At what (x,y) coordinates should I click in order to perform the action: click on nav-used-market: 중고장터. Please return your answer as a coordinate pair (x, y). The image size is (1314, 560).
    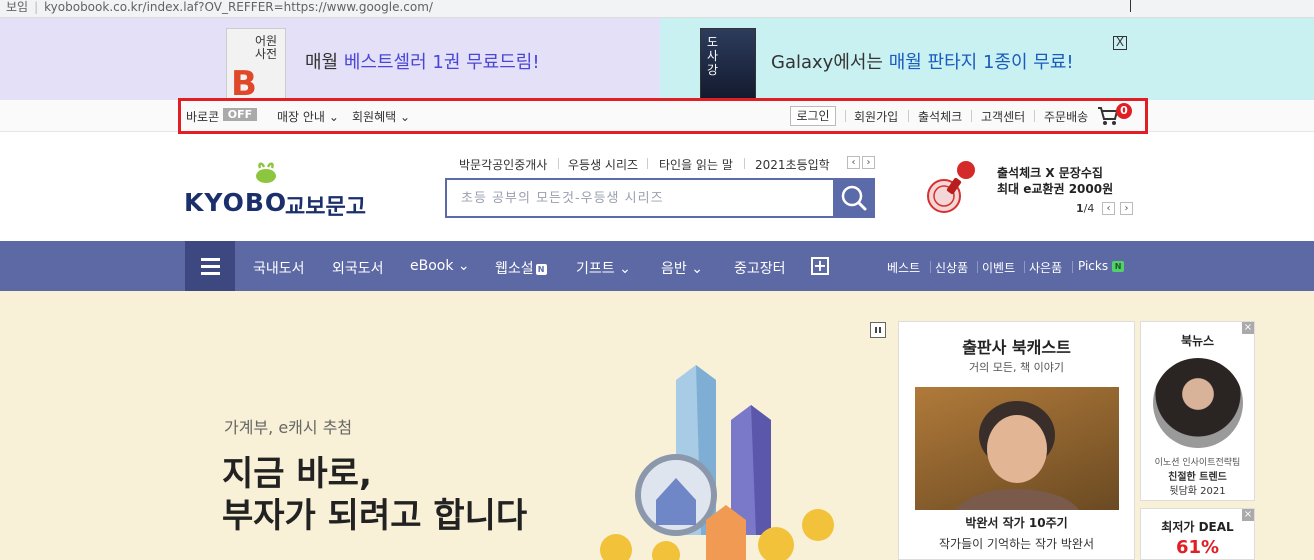
    Looking at the image, I should click on (760, 268).